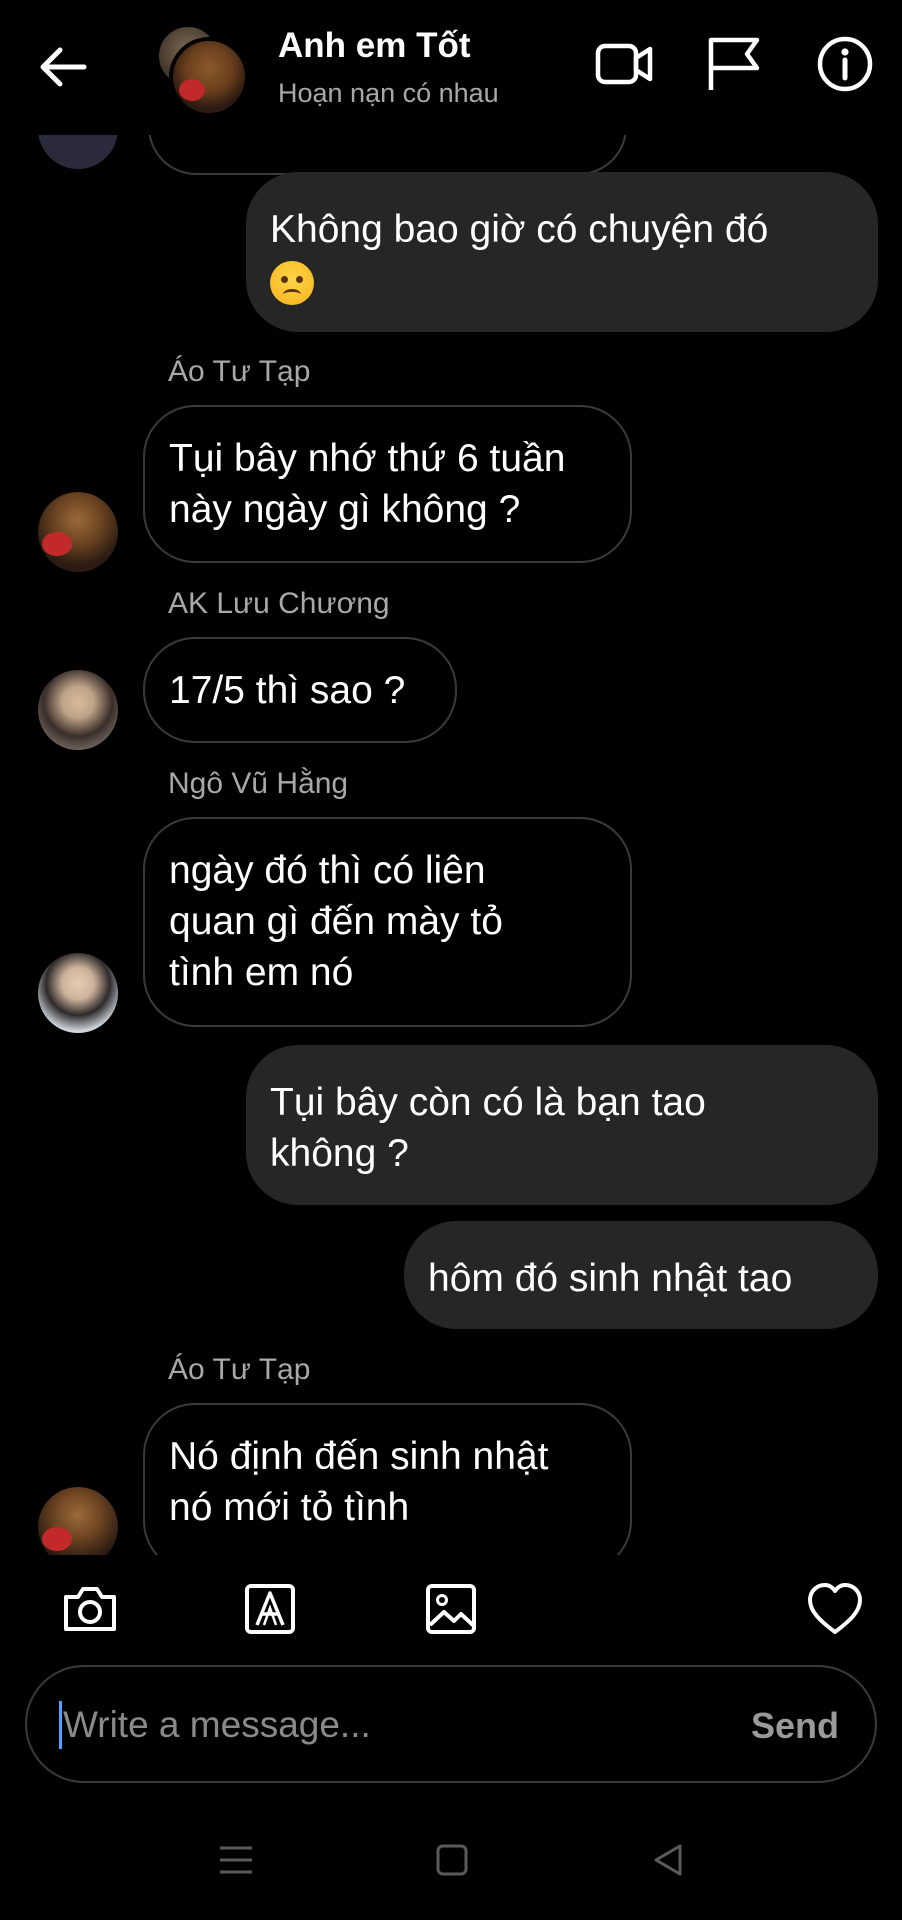 This screenshot has height=1920, width=902. Describe the element at coordinates (336, 921) in the screenshot. I see `message-line: quan gì đến mày tỏ` at that location.